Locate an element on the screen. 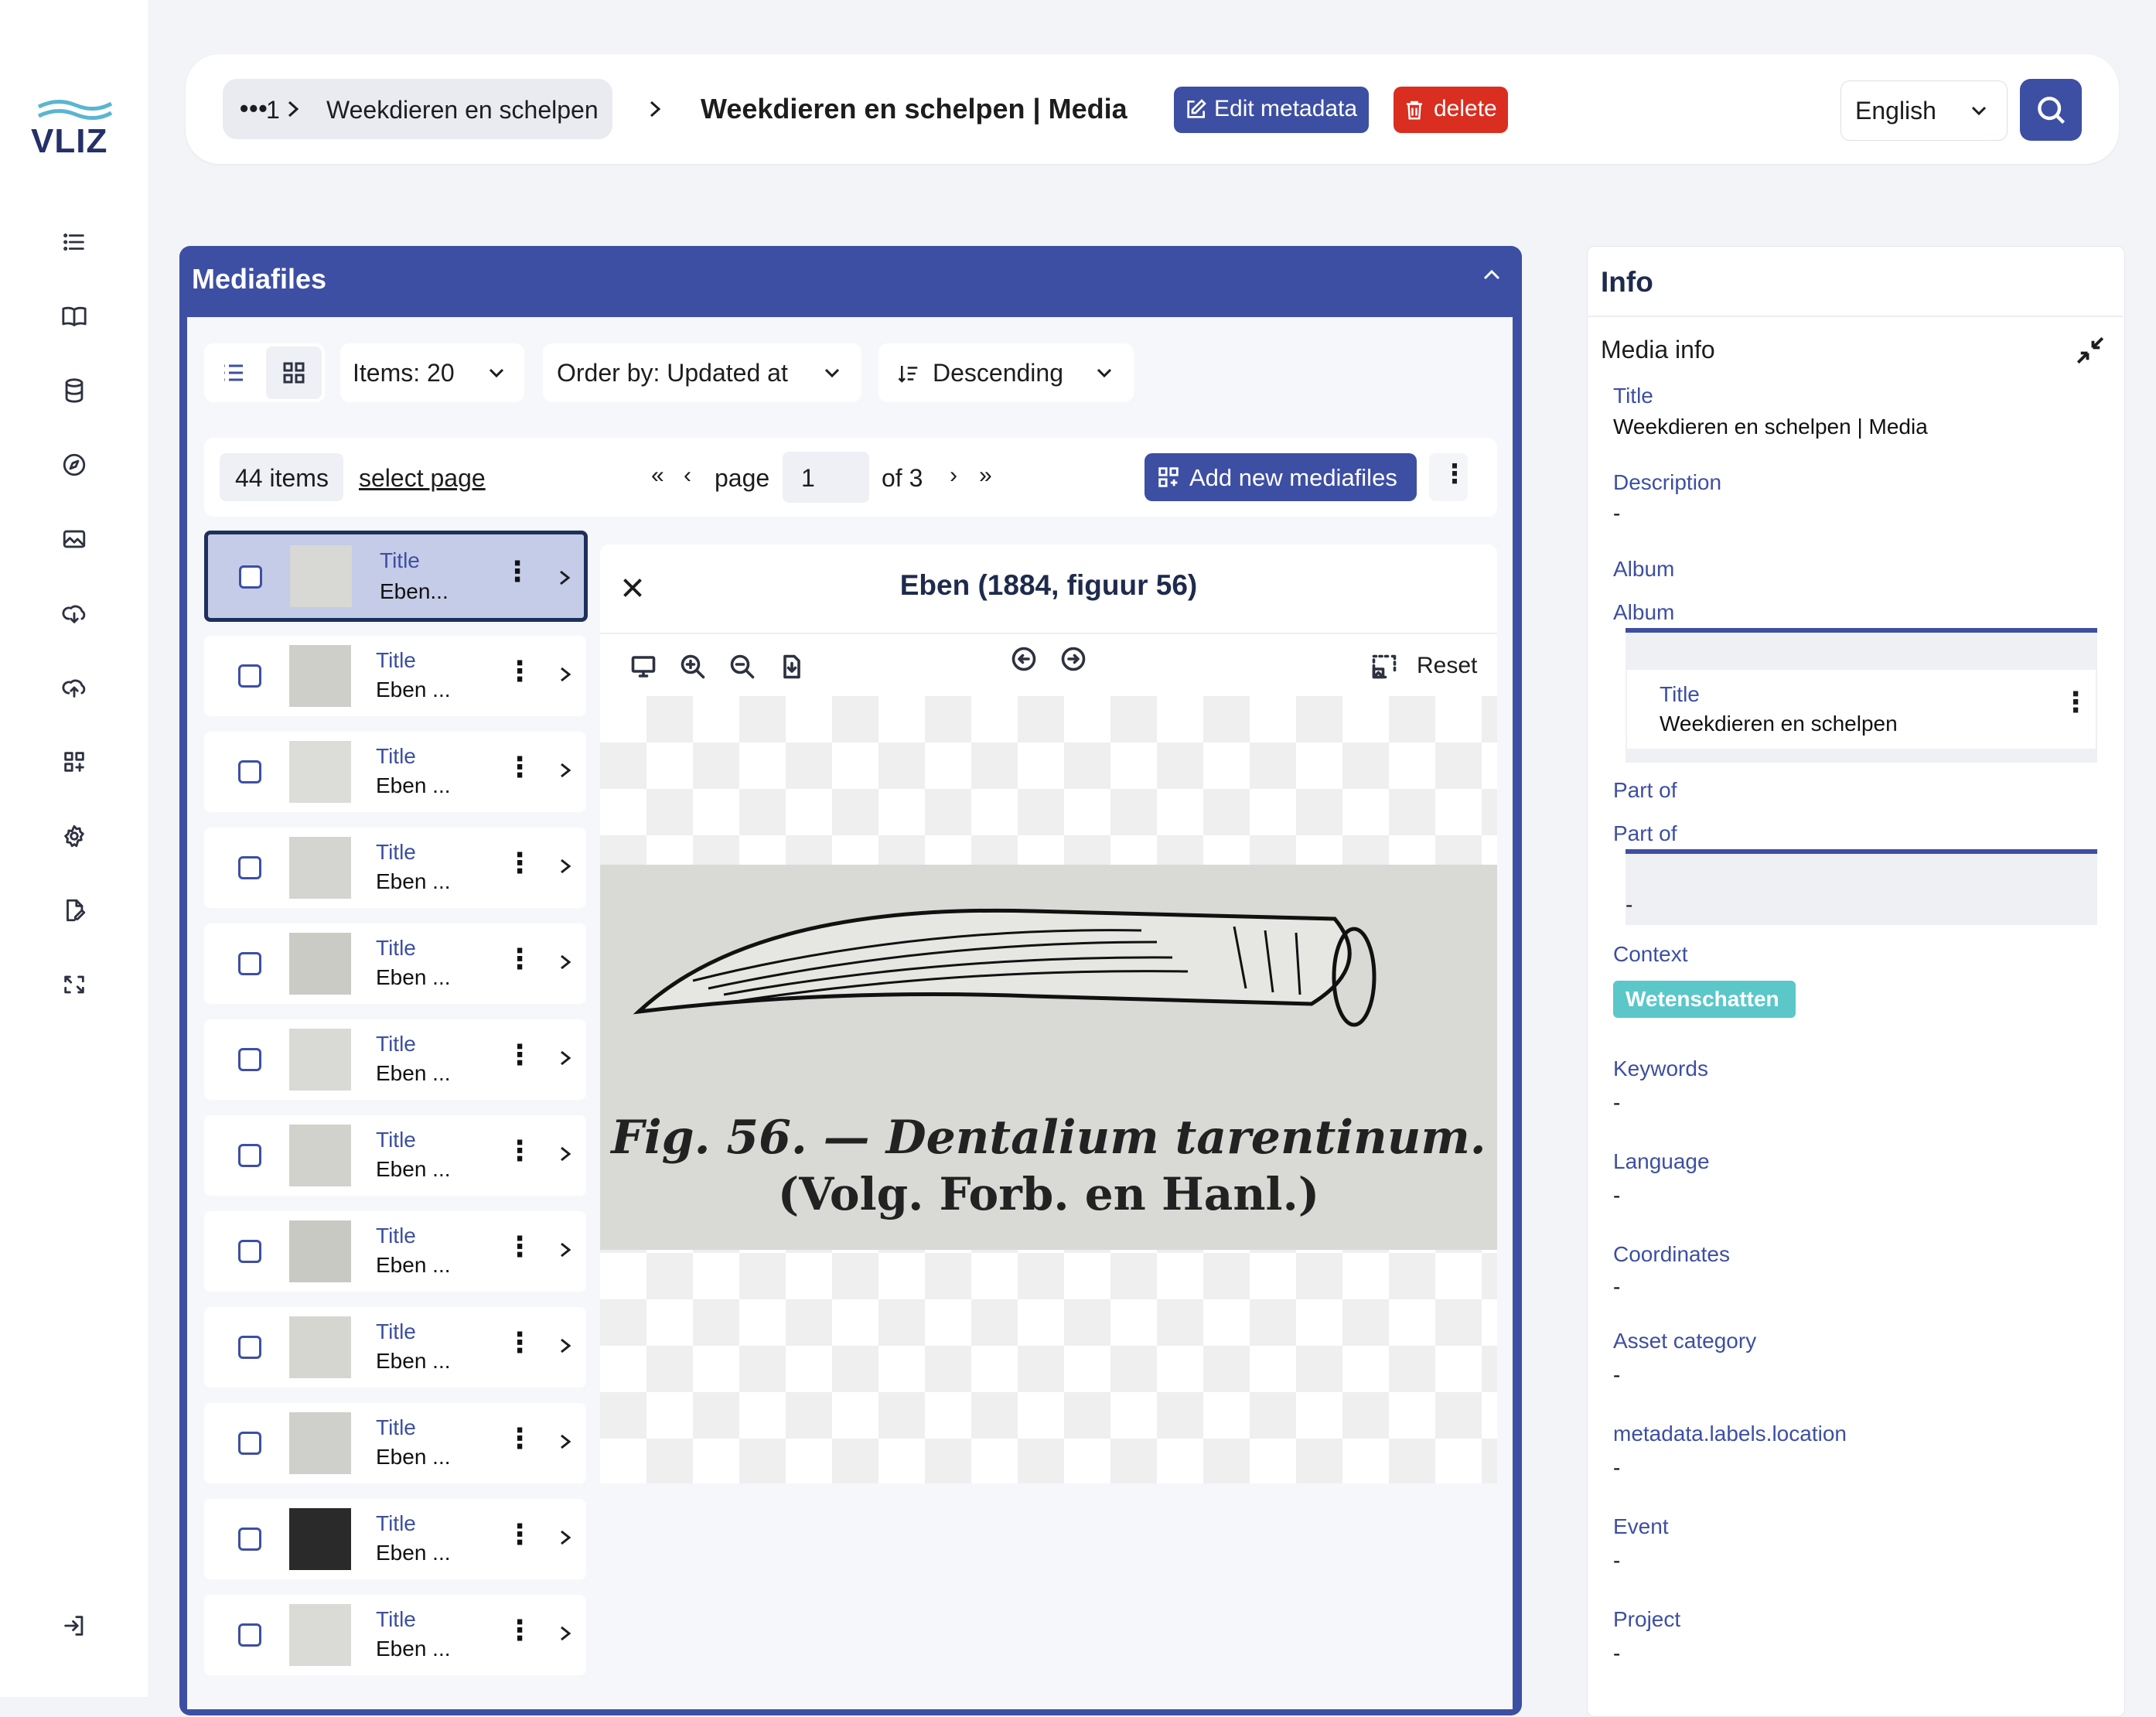 This screenshot has height=1717, width=2156. select-page-link: select page is located at coordinates (422, 478).